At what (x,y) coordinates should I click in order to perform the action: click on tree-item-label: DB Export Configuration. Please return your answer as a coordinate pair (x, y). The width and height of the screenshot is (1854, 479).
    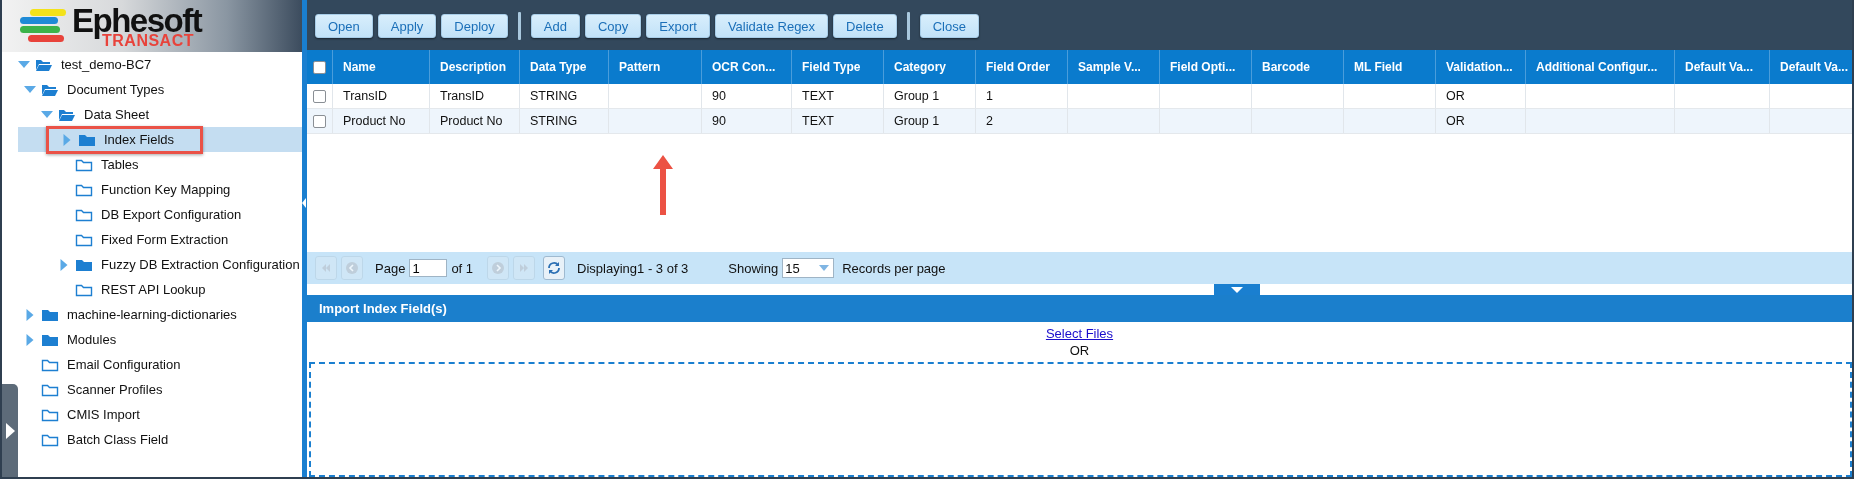
    Looking at the image, I should click on (171, 214).